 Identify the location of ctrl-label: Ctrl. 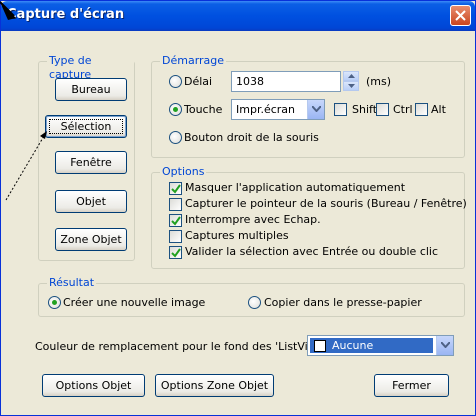
(403, 109).